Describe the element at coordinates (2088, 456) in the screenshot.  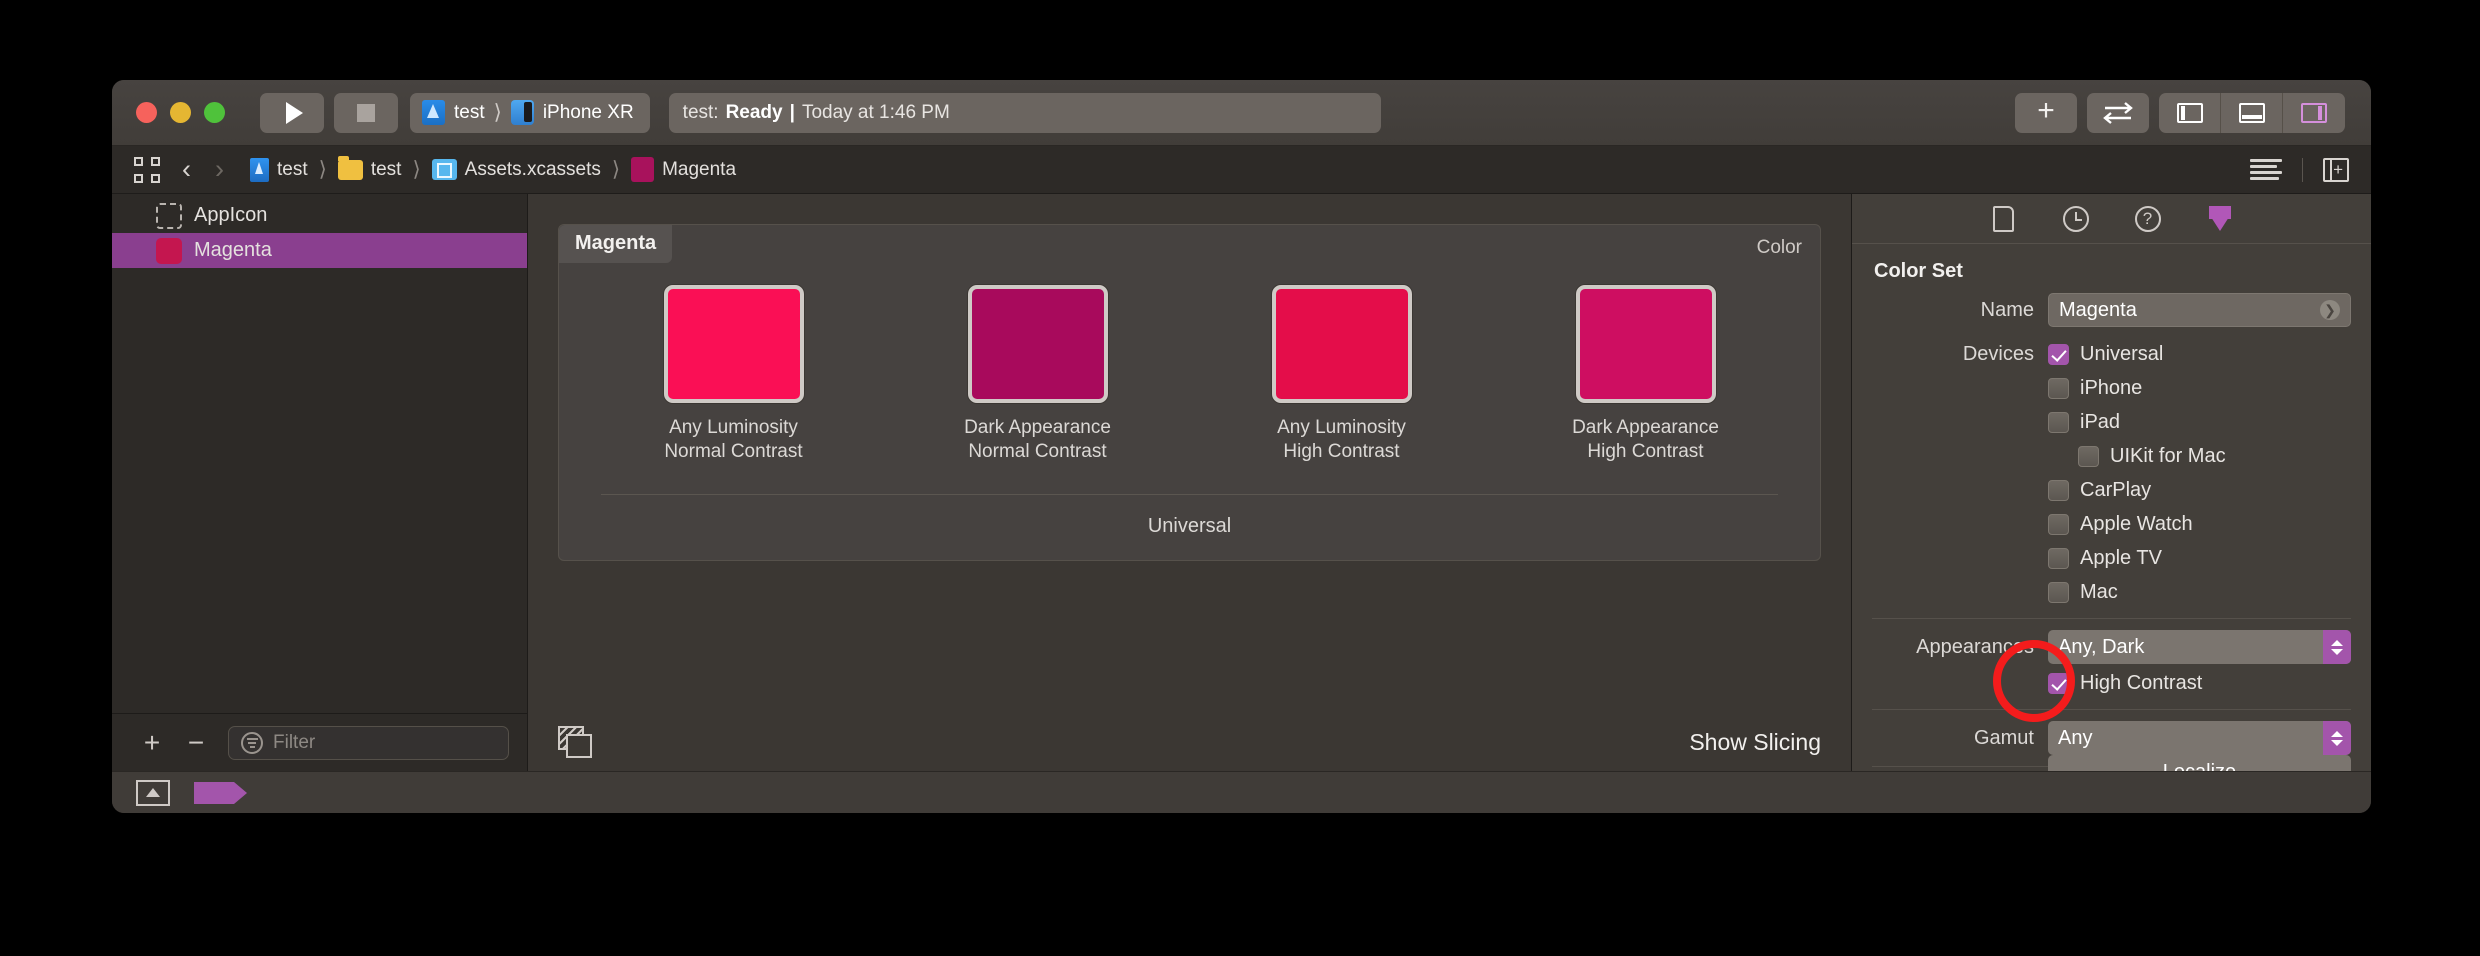
I see `checkbox-uikit-for-mac` at that location.